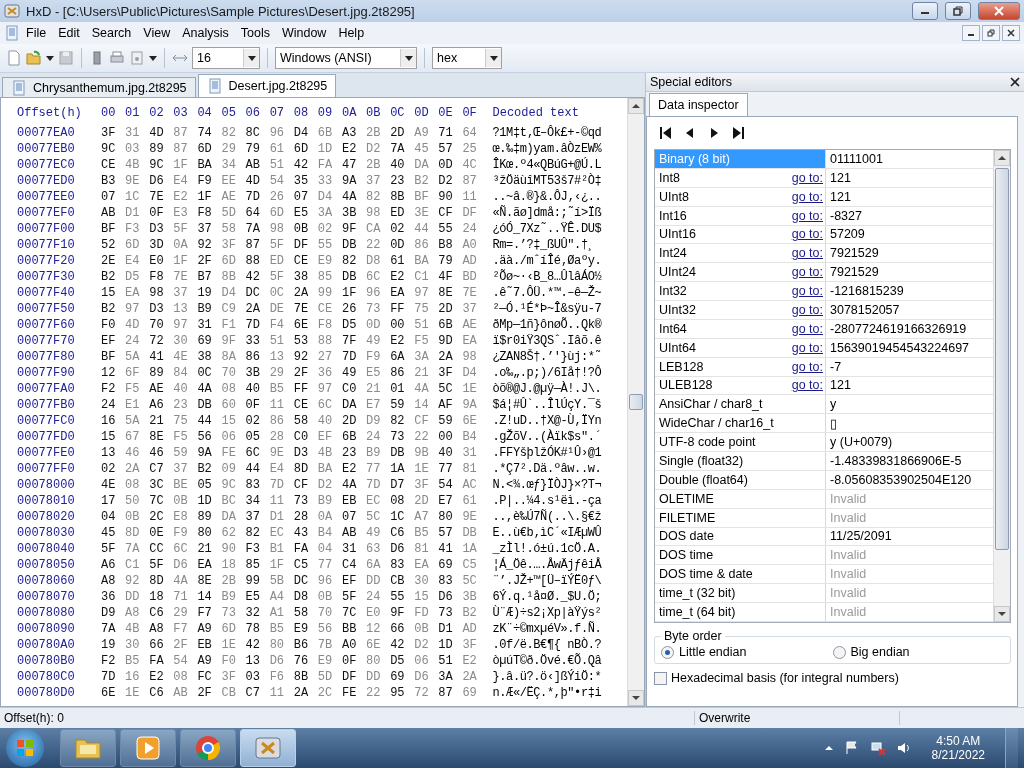 The height and width of the screenshot is (768, 1024). What do you see at coordinates (301, 213) in the screenshot?
I see `hex-byte: E5` at bounding box center [301, 213].